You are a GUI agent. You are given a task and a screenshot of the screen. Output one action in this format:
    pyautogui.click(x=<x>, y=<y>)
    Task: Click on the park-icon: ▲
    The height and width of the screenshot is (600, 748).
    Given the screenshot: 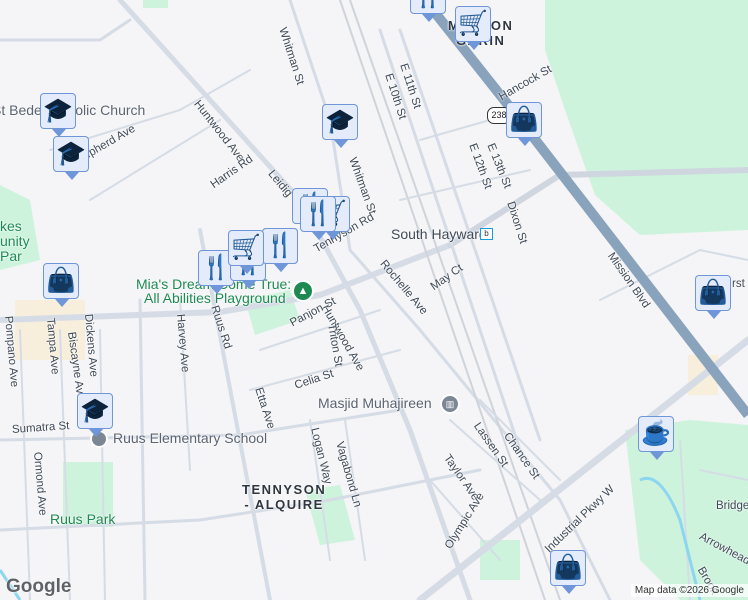 What is the action you would take?
    pyautogui.click(x=303, y=291)
    